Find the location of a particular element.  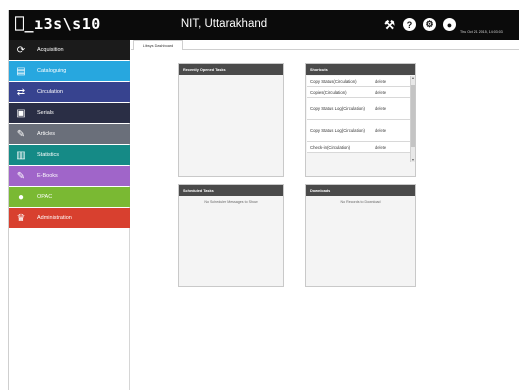

panel-title: Shortcuts is located at coordinates (360, 69).